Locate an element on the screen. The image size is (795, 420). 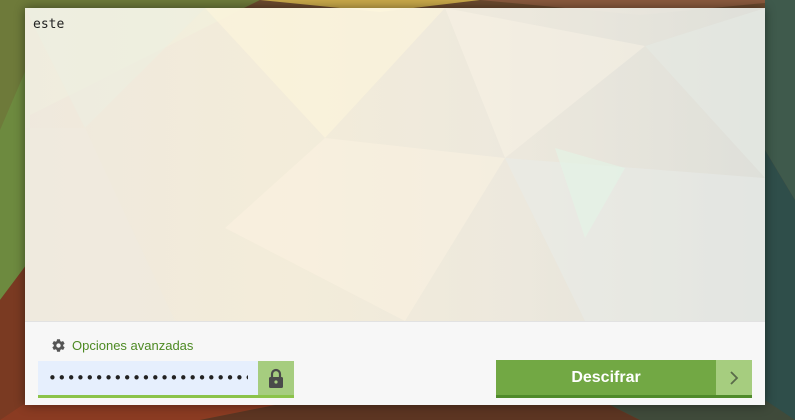
password-field-group is located at coordinates (166, 379).